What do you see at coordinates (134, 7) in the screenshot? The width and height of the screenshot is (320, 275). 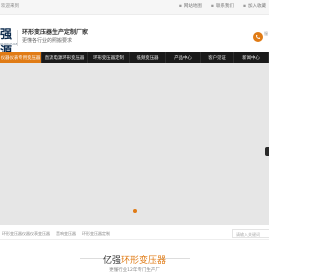 I see `top-utility-bar: 欢迎来到 ▪ 网站地图 ▪ 联系我们 ▪ 加入收藏` at bounding box center [134, 7].